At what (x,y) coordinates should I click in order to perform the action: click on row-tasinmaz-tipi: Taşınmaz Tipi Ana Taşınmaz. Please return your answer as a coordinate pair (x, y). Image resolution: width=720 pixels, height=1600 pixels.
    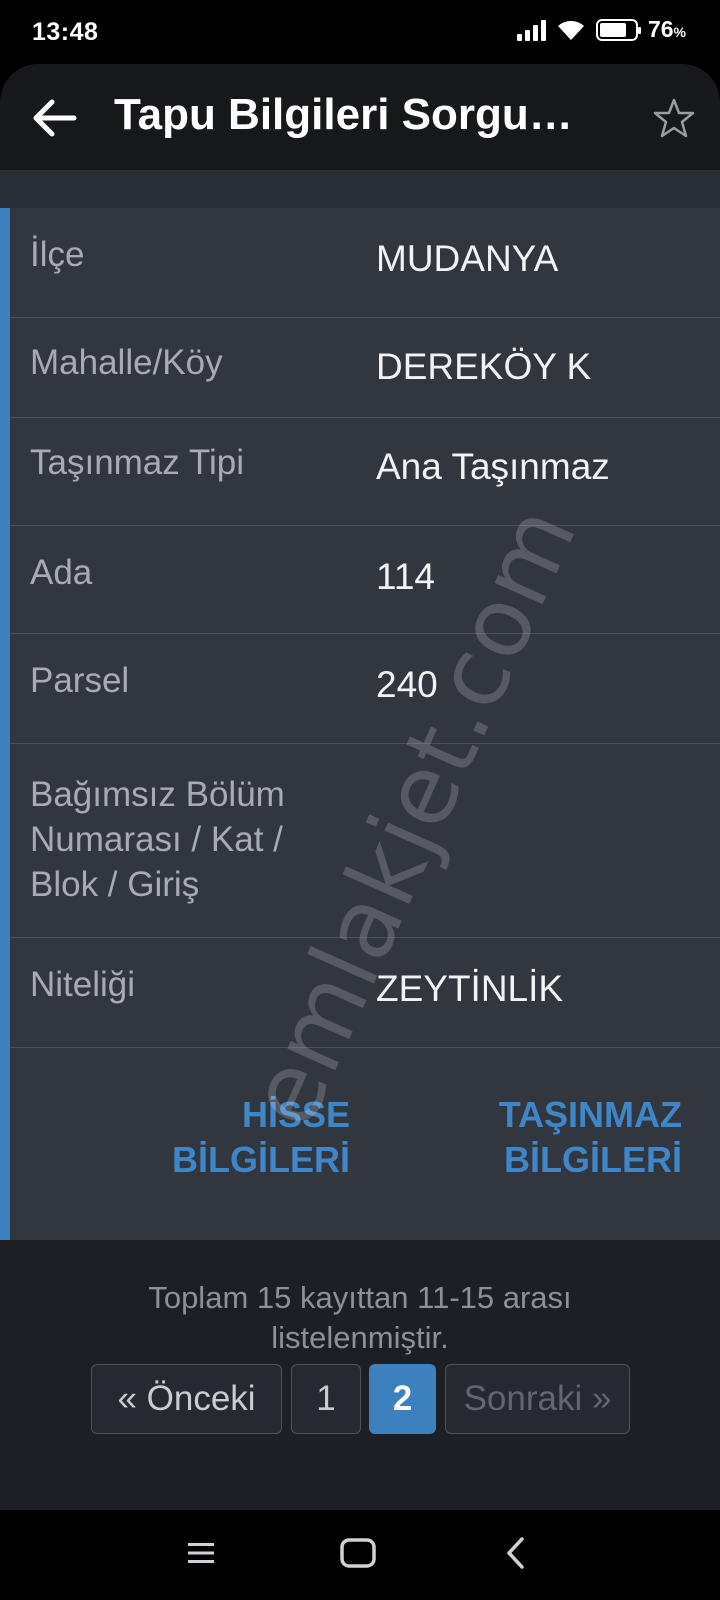
    Looking at the image, I should click on (365, 472).